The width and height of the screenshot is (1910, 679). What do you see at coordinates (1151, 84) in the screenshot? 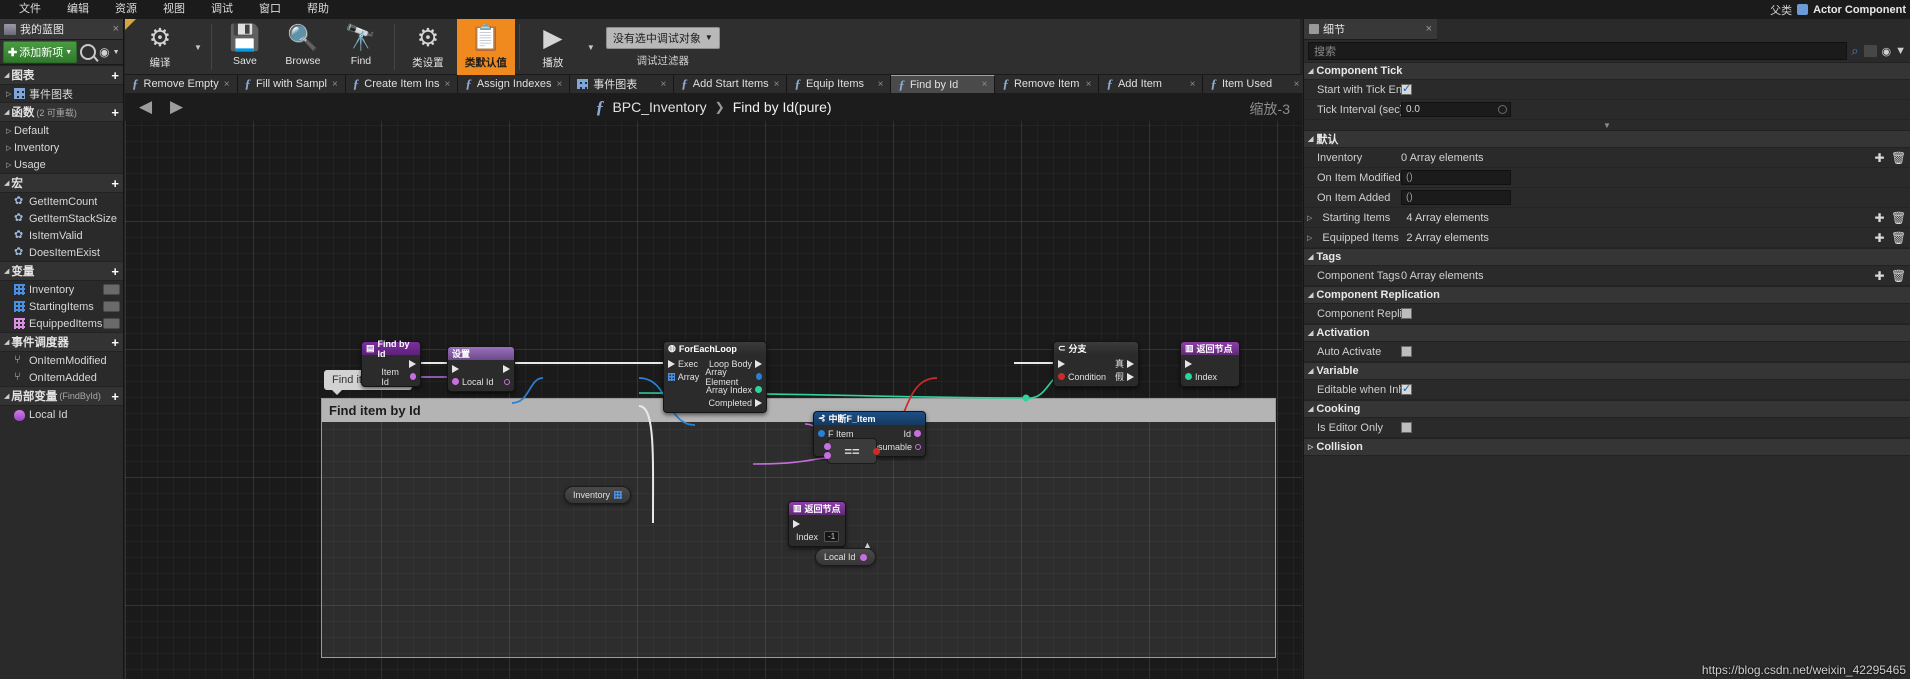
I see `graph-tab-add-item: ƒ Add Item ×` at bounding box center [1151, 84].